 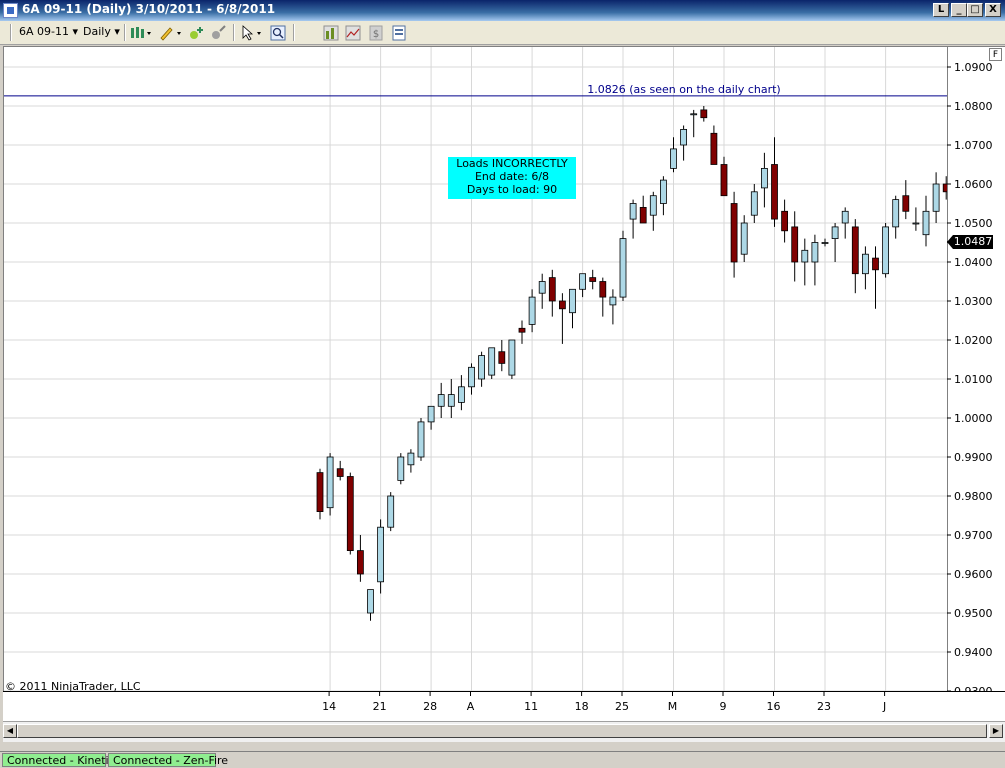 What do you see at coordinates (973, 145) in the screenshot?
I see `y-tick-label: 1.0700` at bounding box center [973, 145].